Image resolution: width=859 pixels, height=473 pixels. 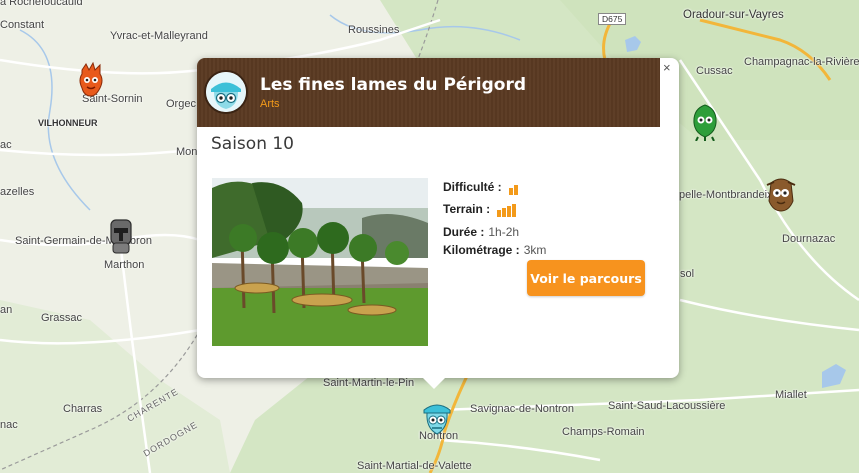 I want to click on duration-value: 1h-2h, so click(x=504, y=232).